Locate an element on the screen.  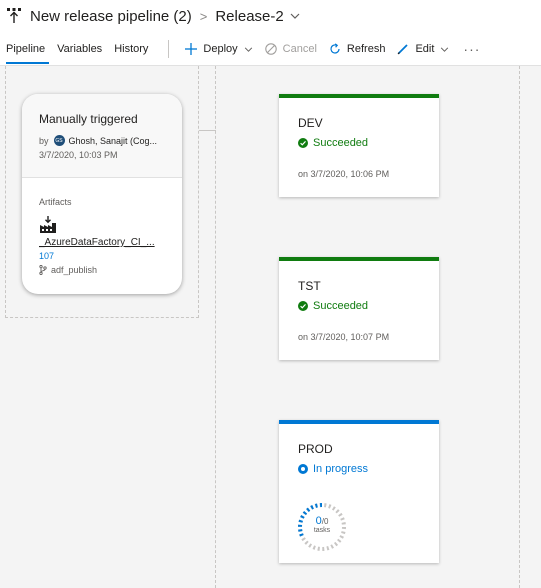
pipeline-name-link: New release pipeline (2) is located at coordinates (111, 16).